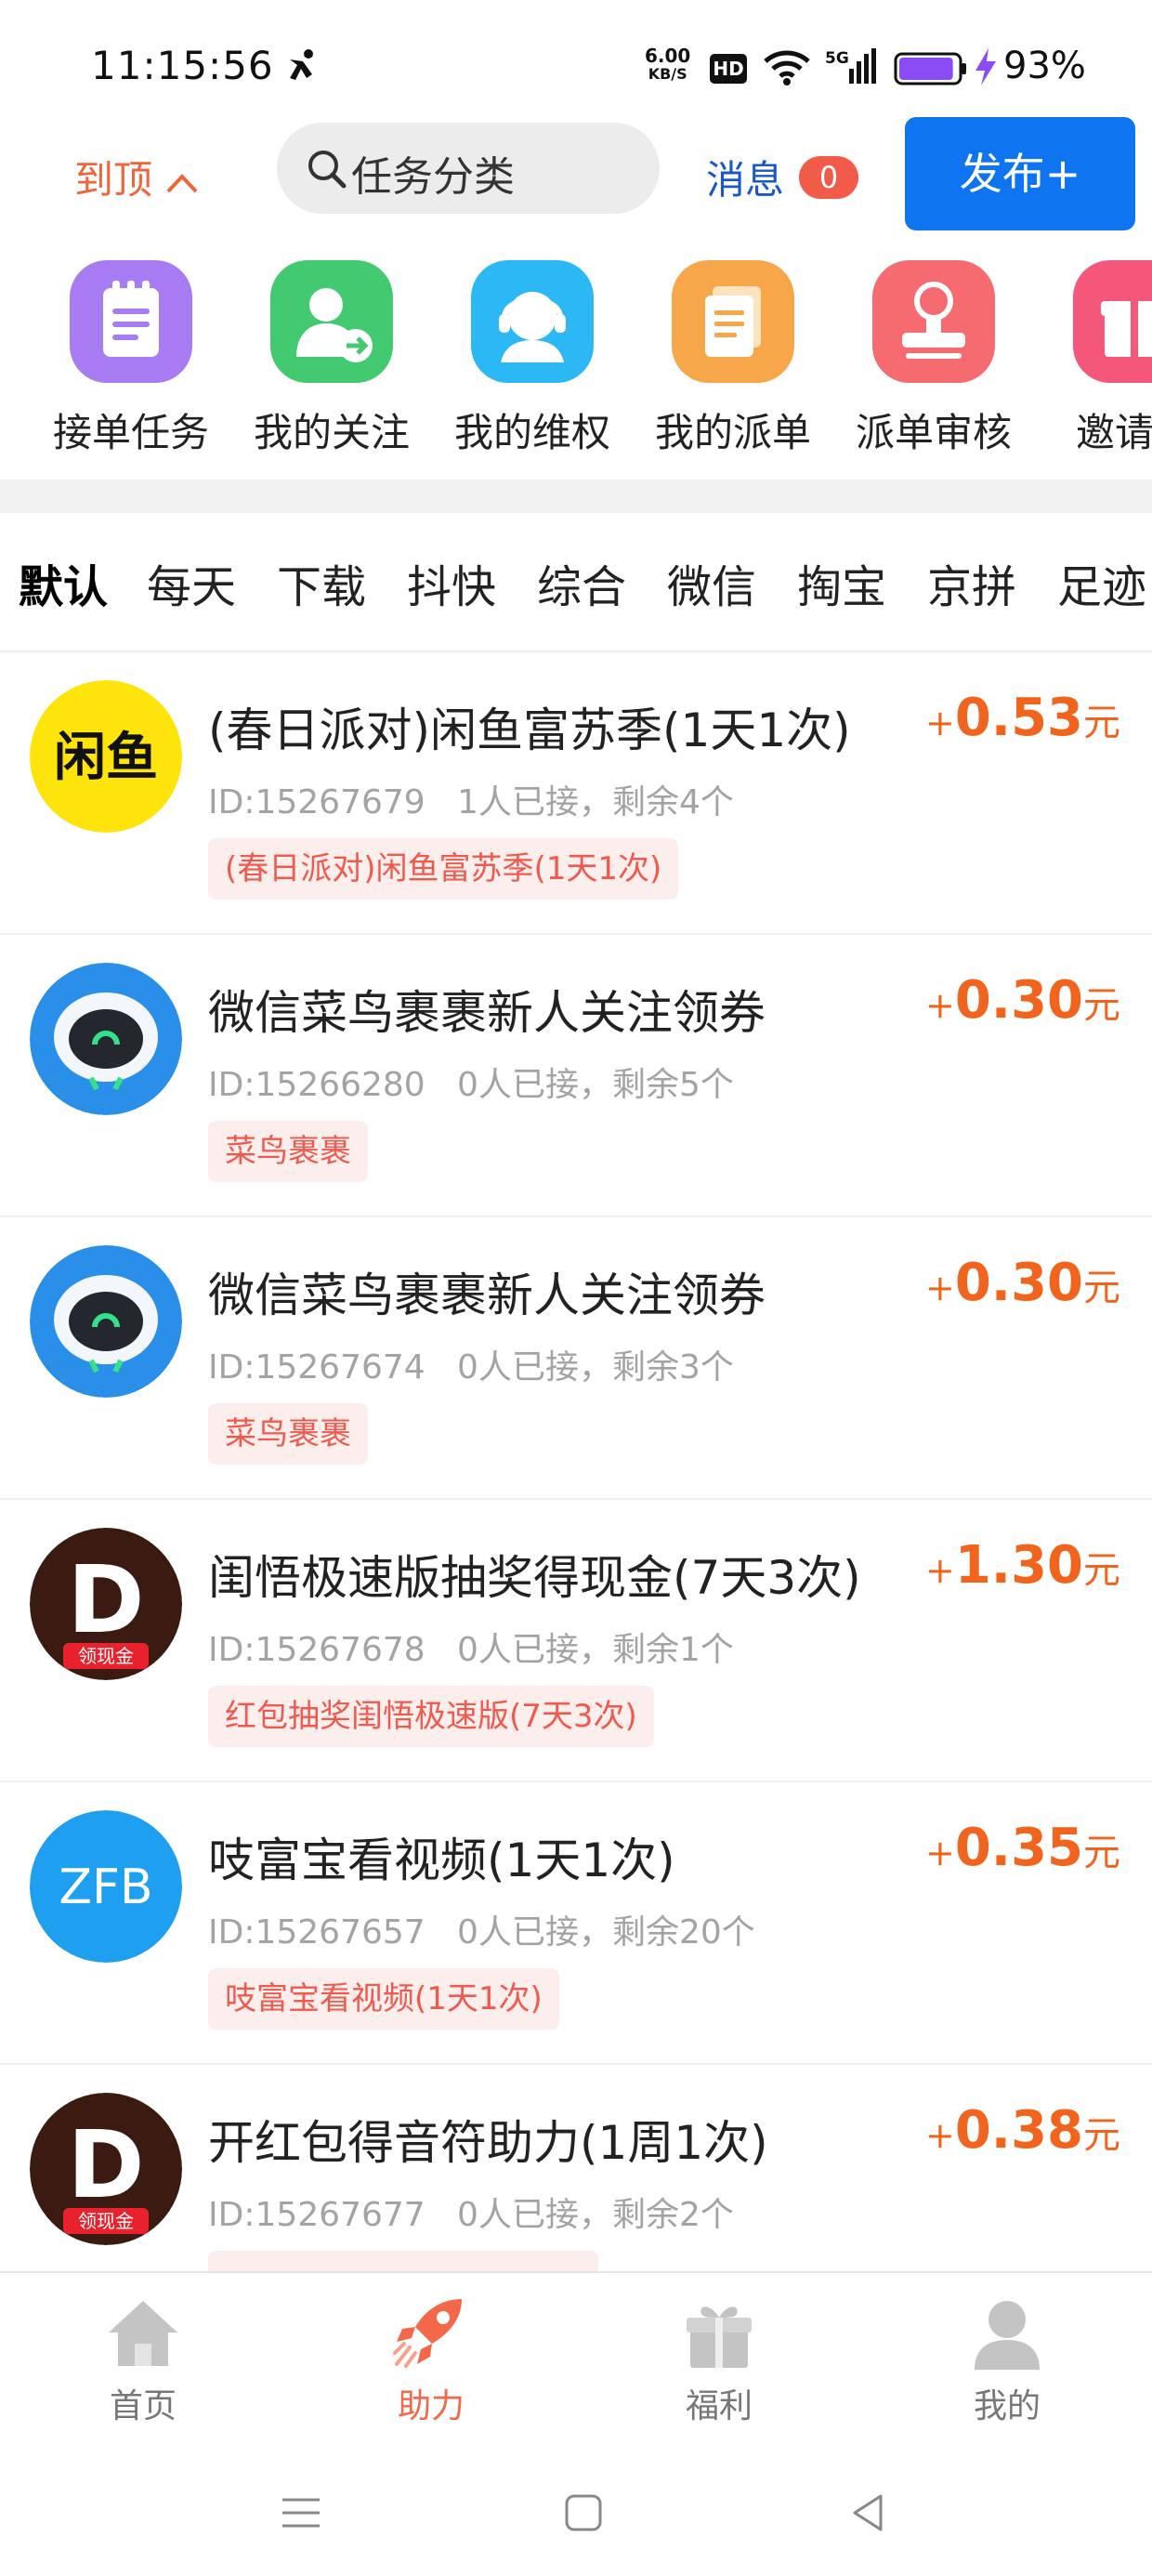 The width and height of the screenshot is (1152, 2576). Describe the element at coordinates (433, 177) in the screenshot. I see `search-placeholder: 任务分类` at that location.